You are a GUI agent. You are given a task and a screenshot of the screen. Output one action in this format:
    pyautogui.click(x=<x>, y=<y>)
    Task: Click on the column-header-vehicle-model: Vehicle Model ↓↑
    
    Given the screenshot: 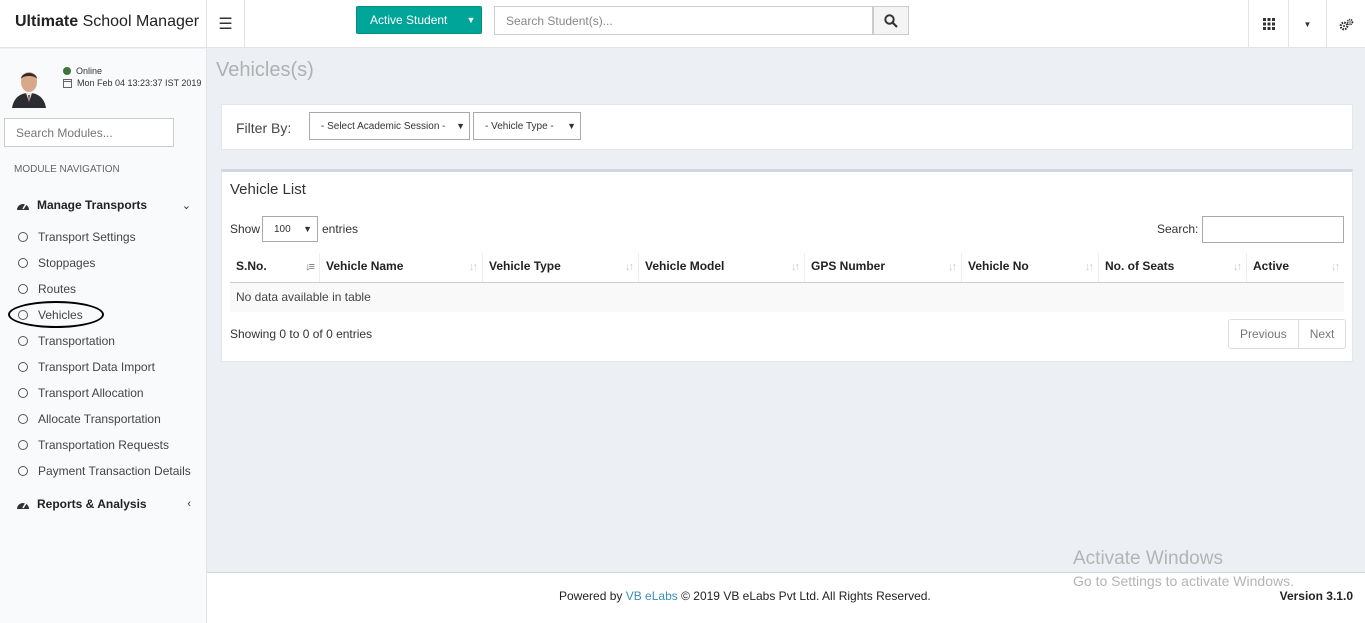 What is the action you would take?
    pyautogui.click(x=722, y=267)
    